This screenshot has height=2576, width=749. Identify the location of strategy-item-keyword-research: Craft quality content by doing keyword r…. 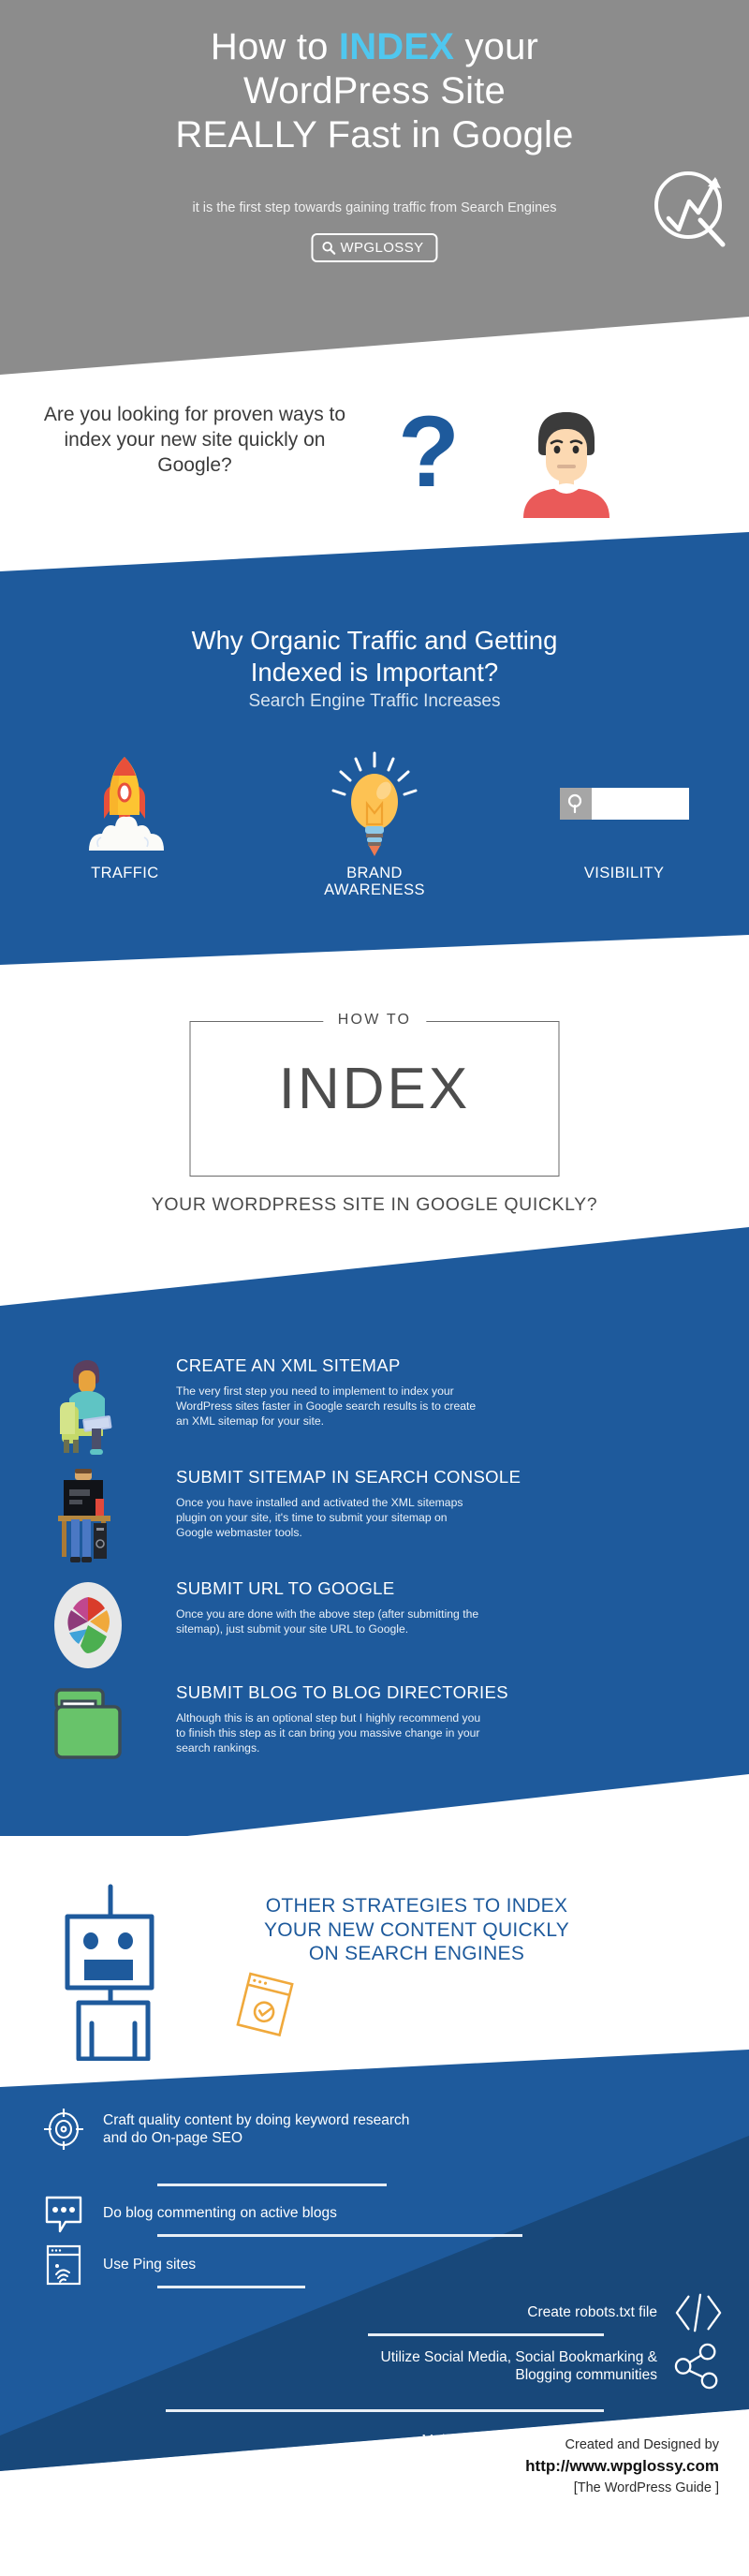
(224, 2129).